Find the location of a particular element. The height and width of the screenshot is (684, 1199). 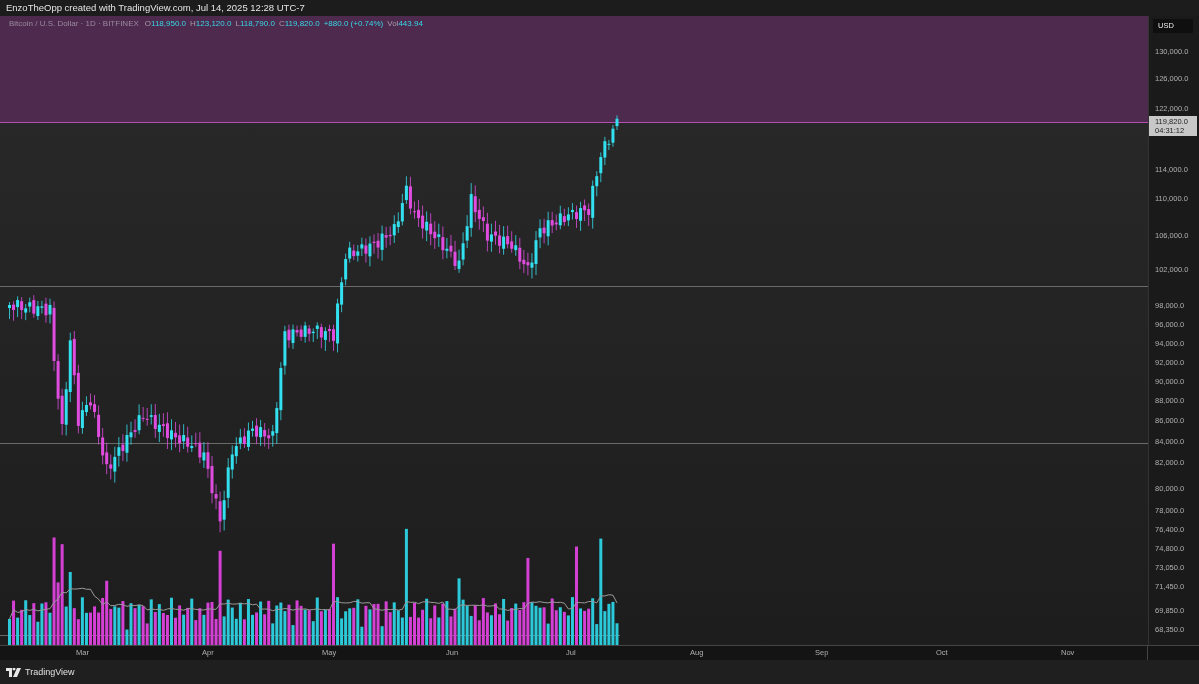

ohlc-value: 118,950.0 is located at coordinates (169, 23).